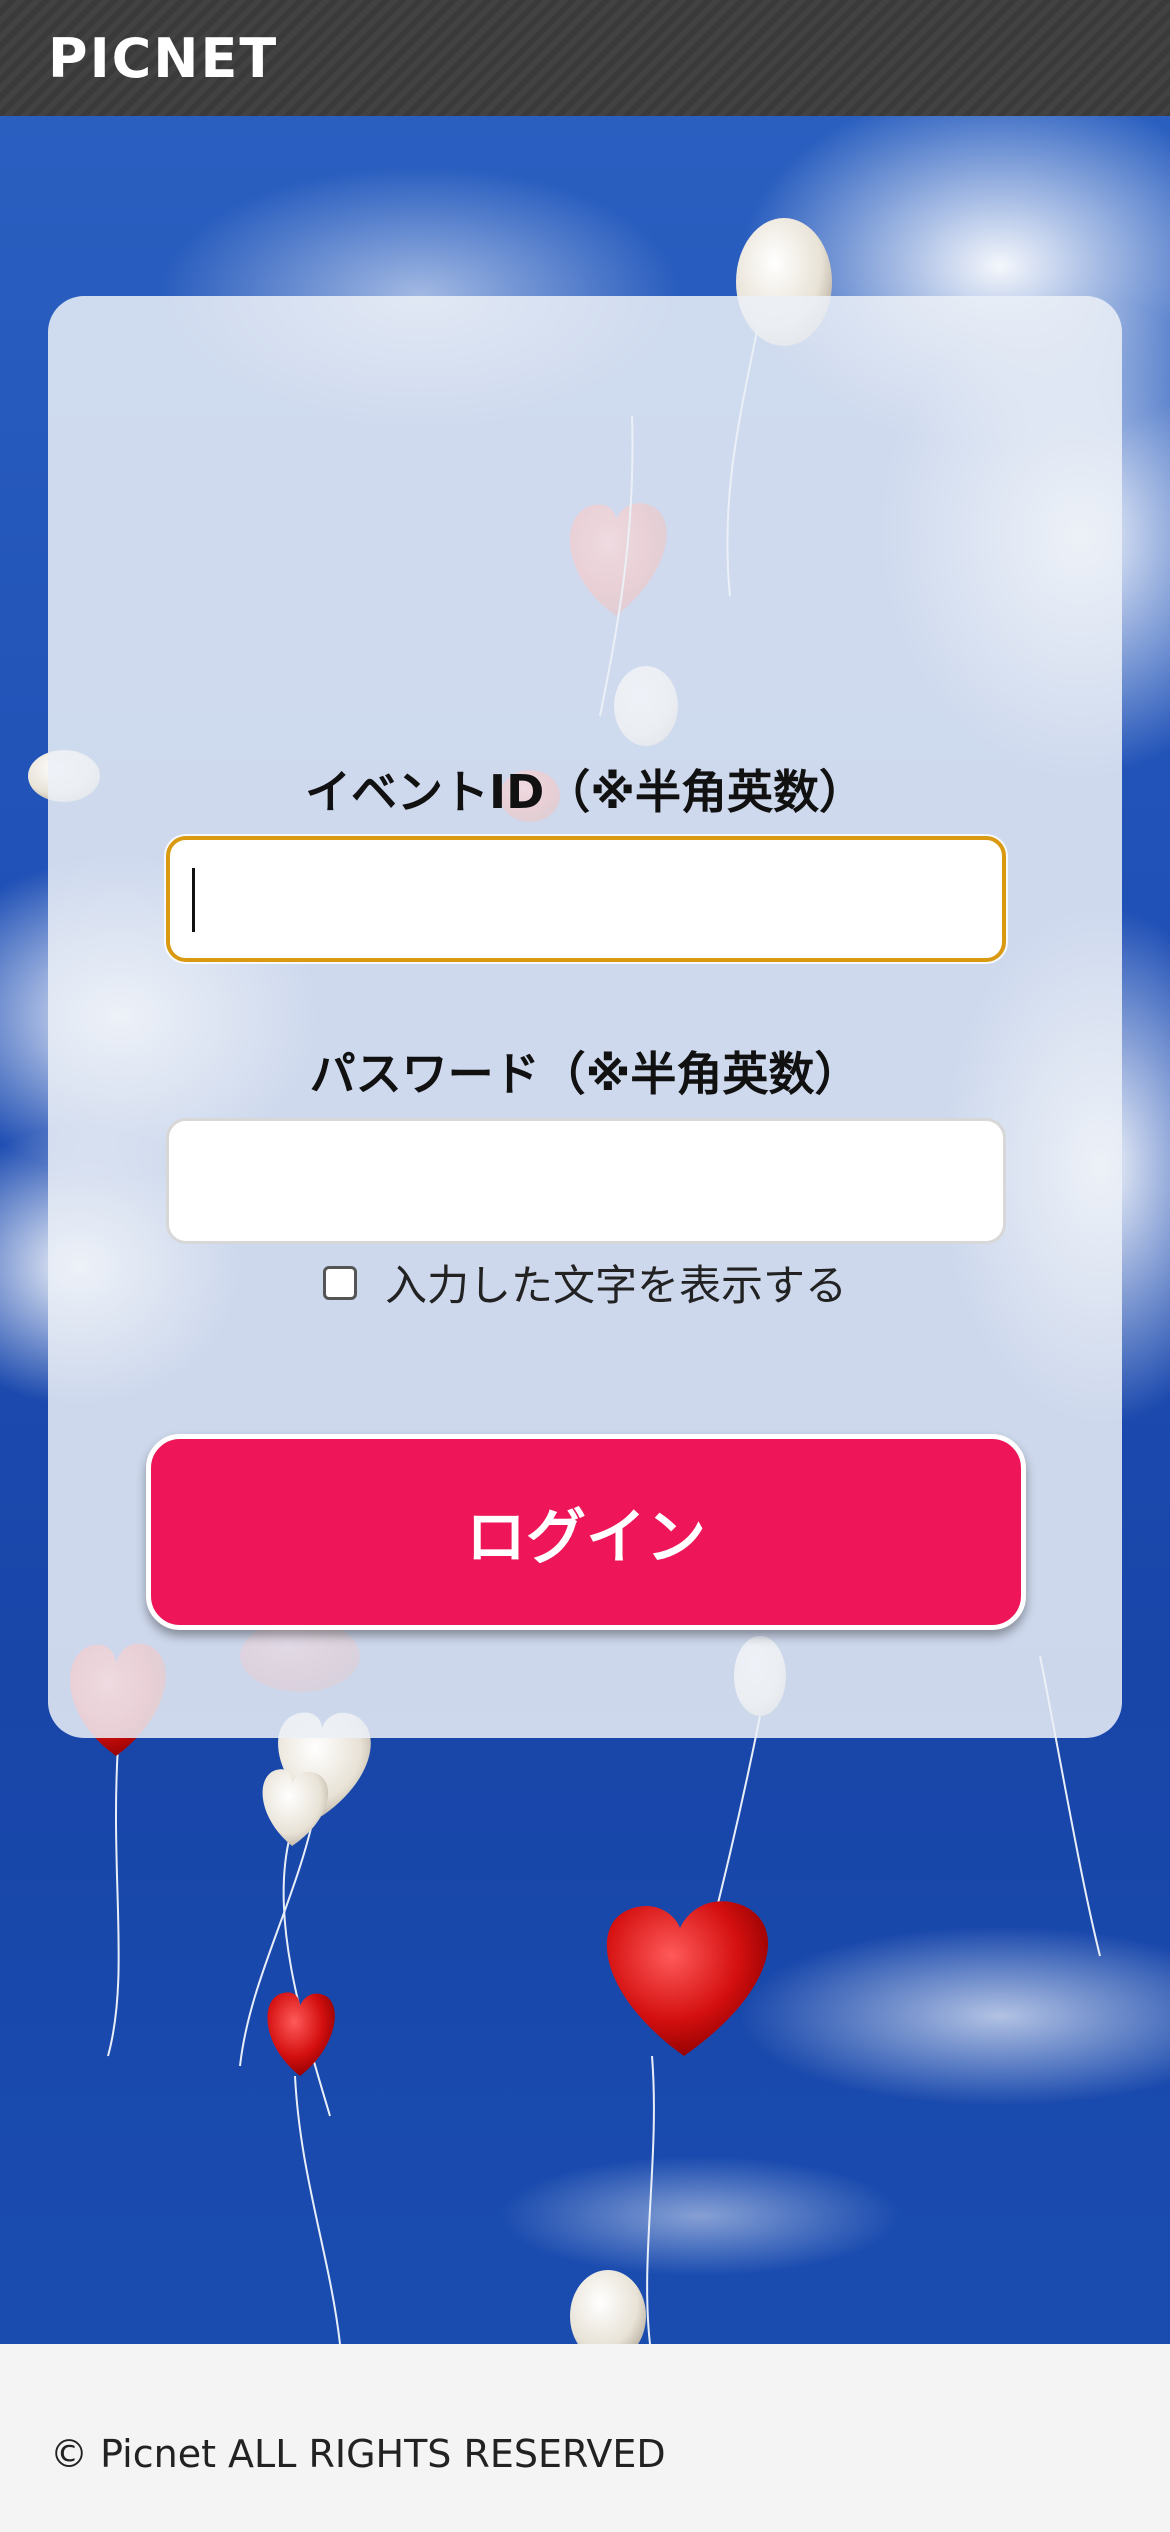  What do you see at coordinates (358, 2454) in the screenshot?
I see `copyright-text: © Picnet ALL RIGHTS RESERVED` at bounding box center [358, 2454].